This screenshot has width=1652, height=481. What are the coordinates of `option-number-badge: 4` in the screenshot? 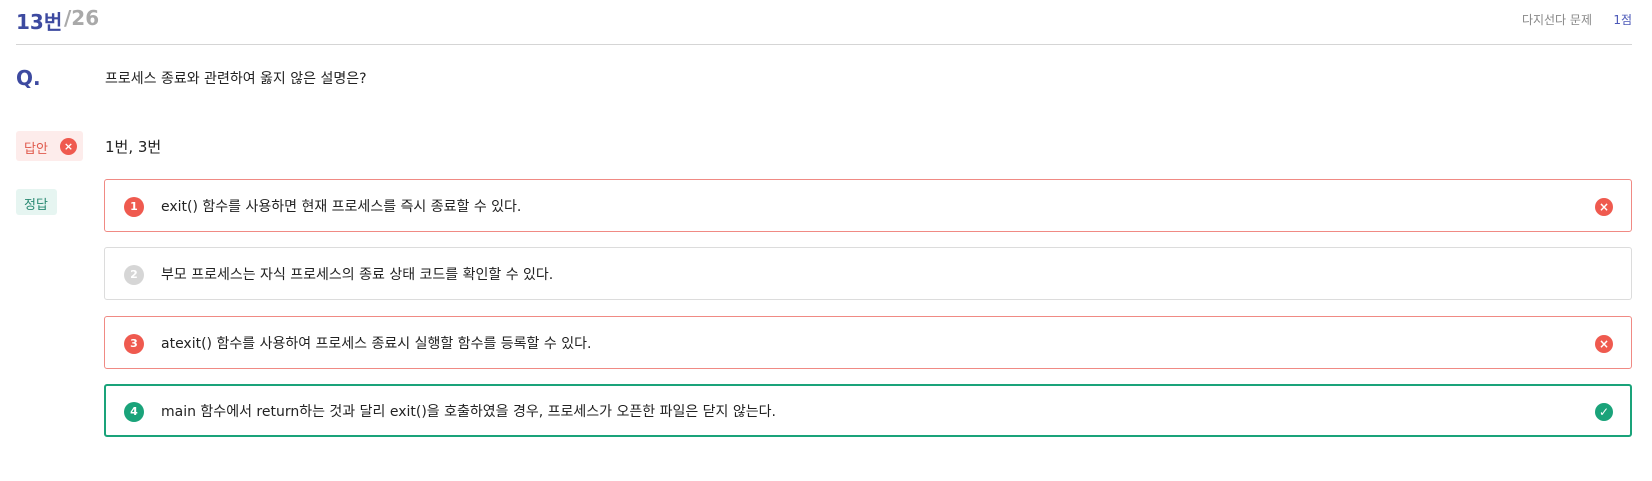 It's located at (134, 412).